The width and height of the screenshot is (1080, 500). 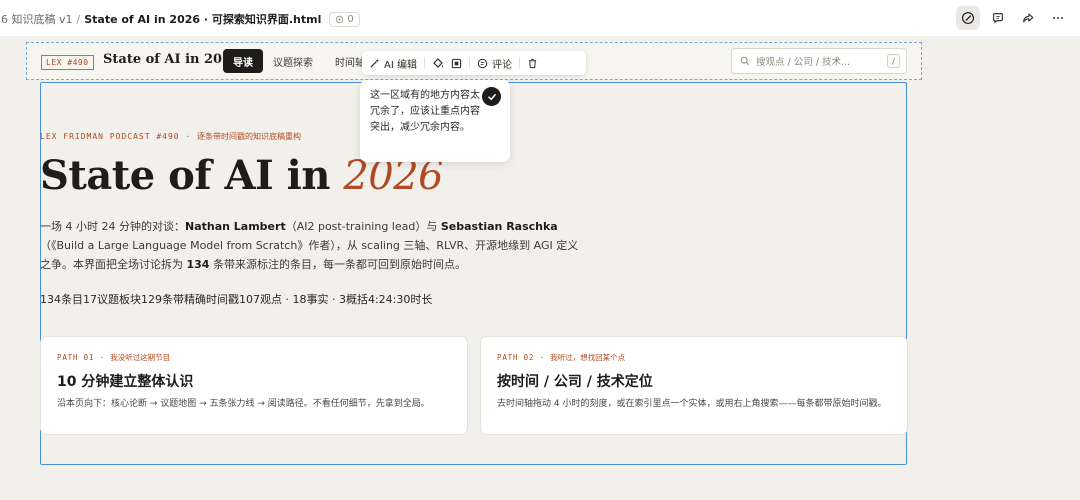 What do you see at coordinates (1028, 18) in the screenshot?
I see `share-icon` at bounding box center [1028, 18].